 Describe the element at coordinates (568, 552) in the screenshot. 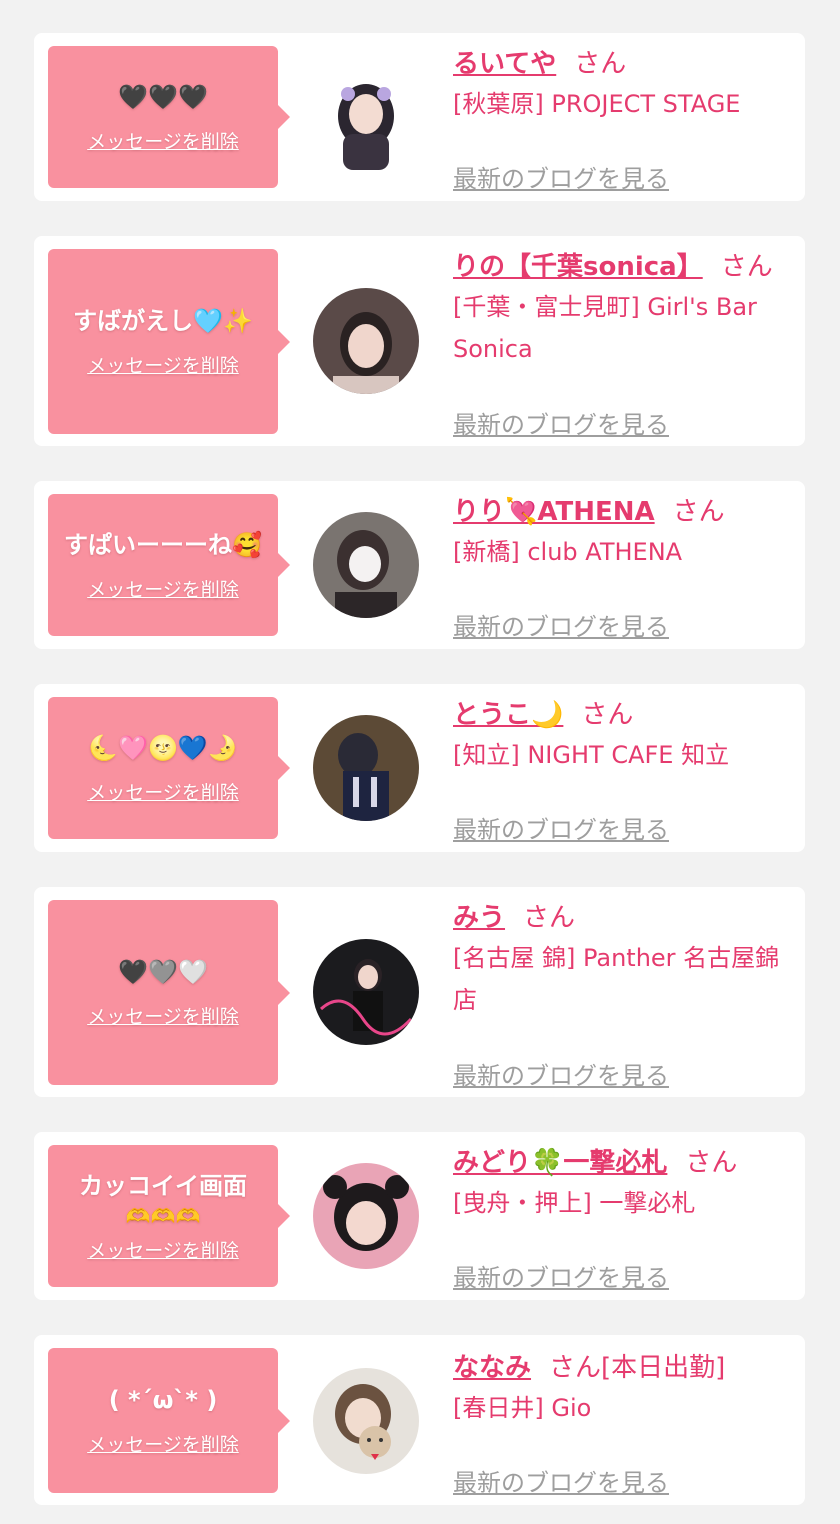

I see `shop-label: [新橋] club ATHENA` at that location.